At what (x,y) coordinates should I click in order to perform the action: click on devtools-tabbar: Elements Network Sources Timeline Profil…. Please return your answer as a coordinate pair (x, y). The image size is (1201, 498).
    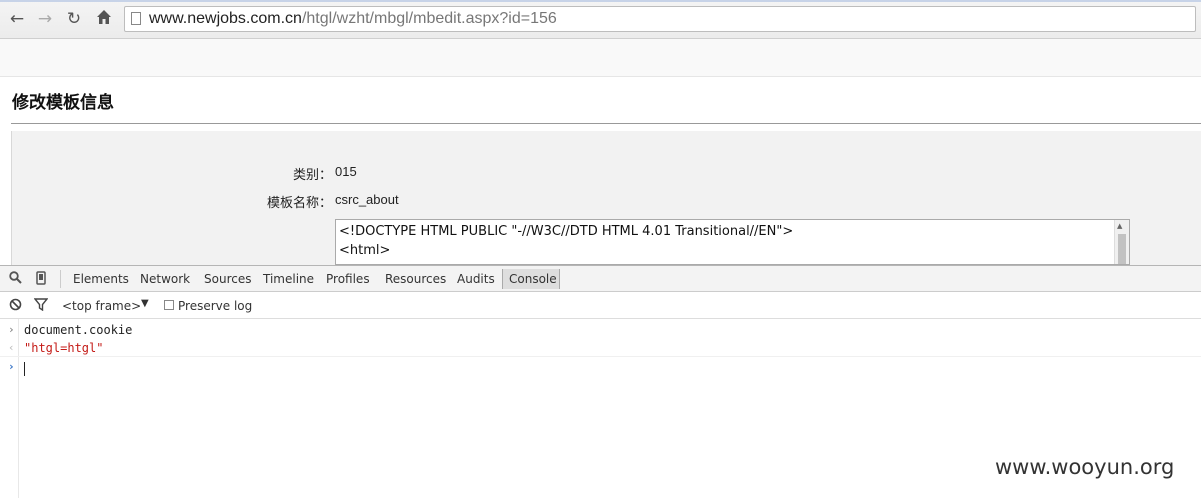
    Looking at the image, I should click on (600, 278).